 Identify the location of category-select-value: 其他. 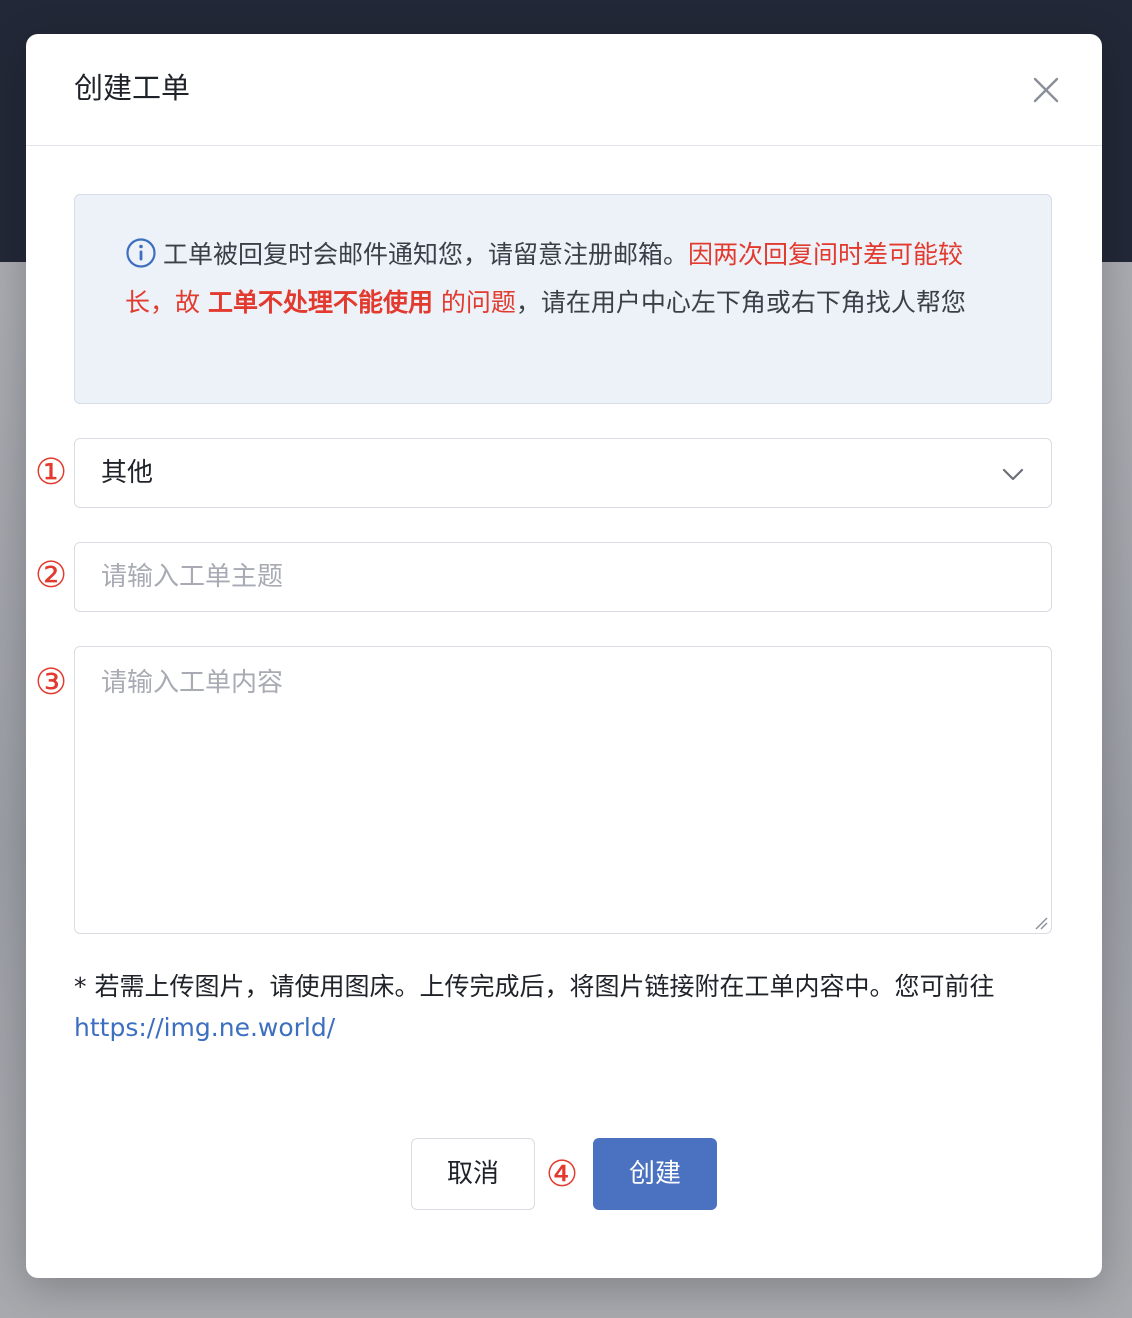
(127, 473).